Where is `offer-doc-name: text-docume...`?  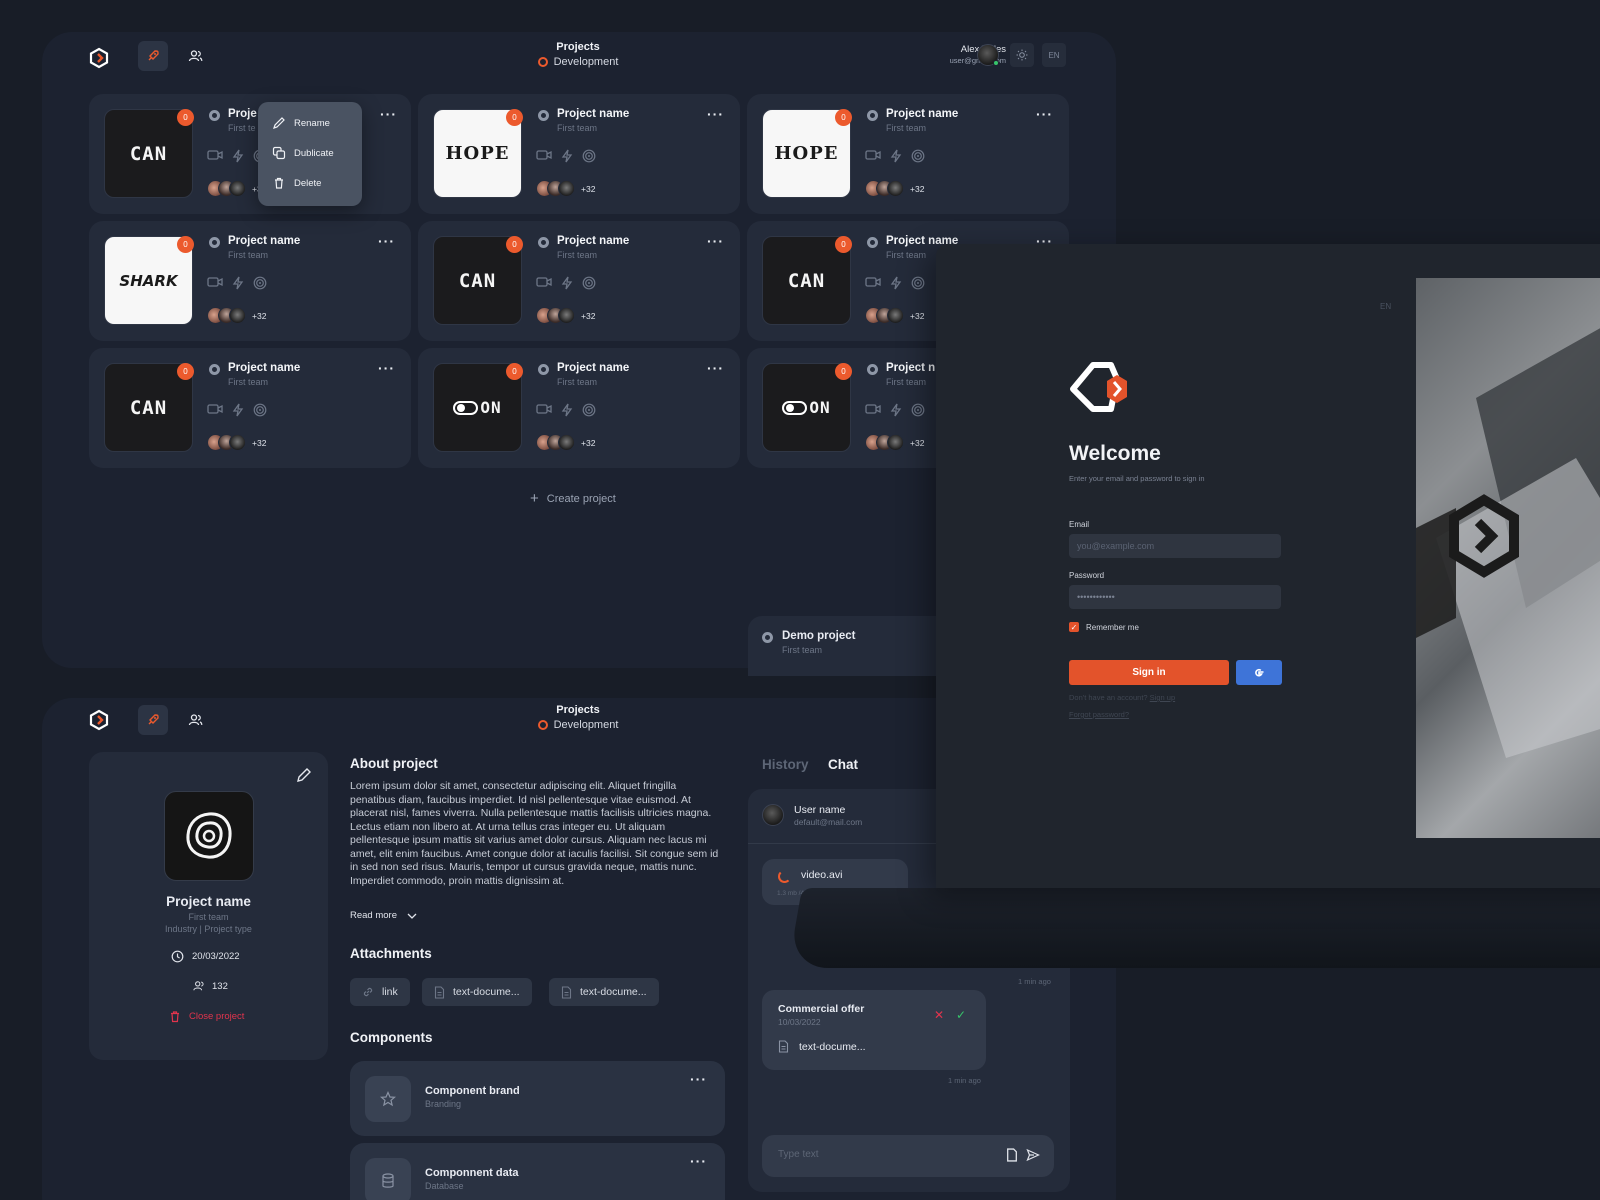
offer-doc-name: text-docume... is located at coordinates (832, 1046).